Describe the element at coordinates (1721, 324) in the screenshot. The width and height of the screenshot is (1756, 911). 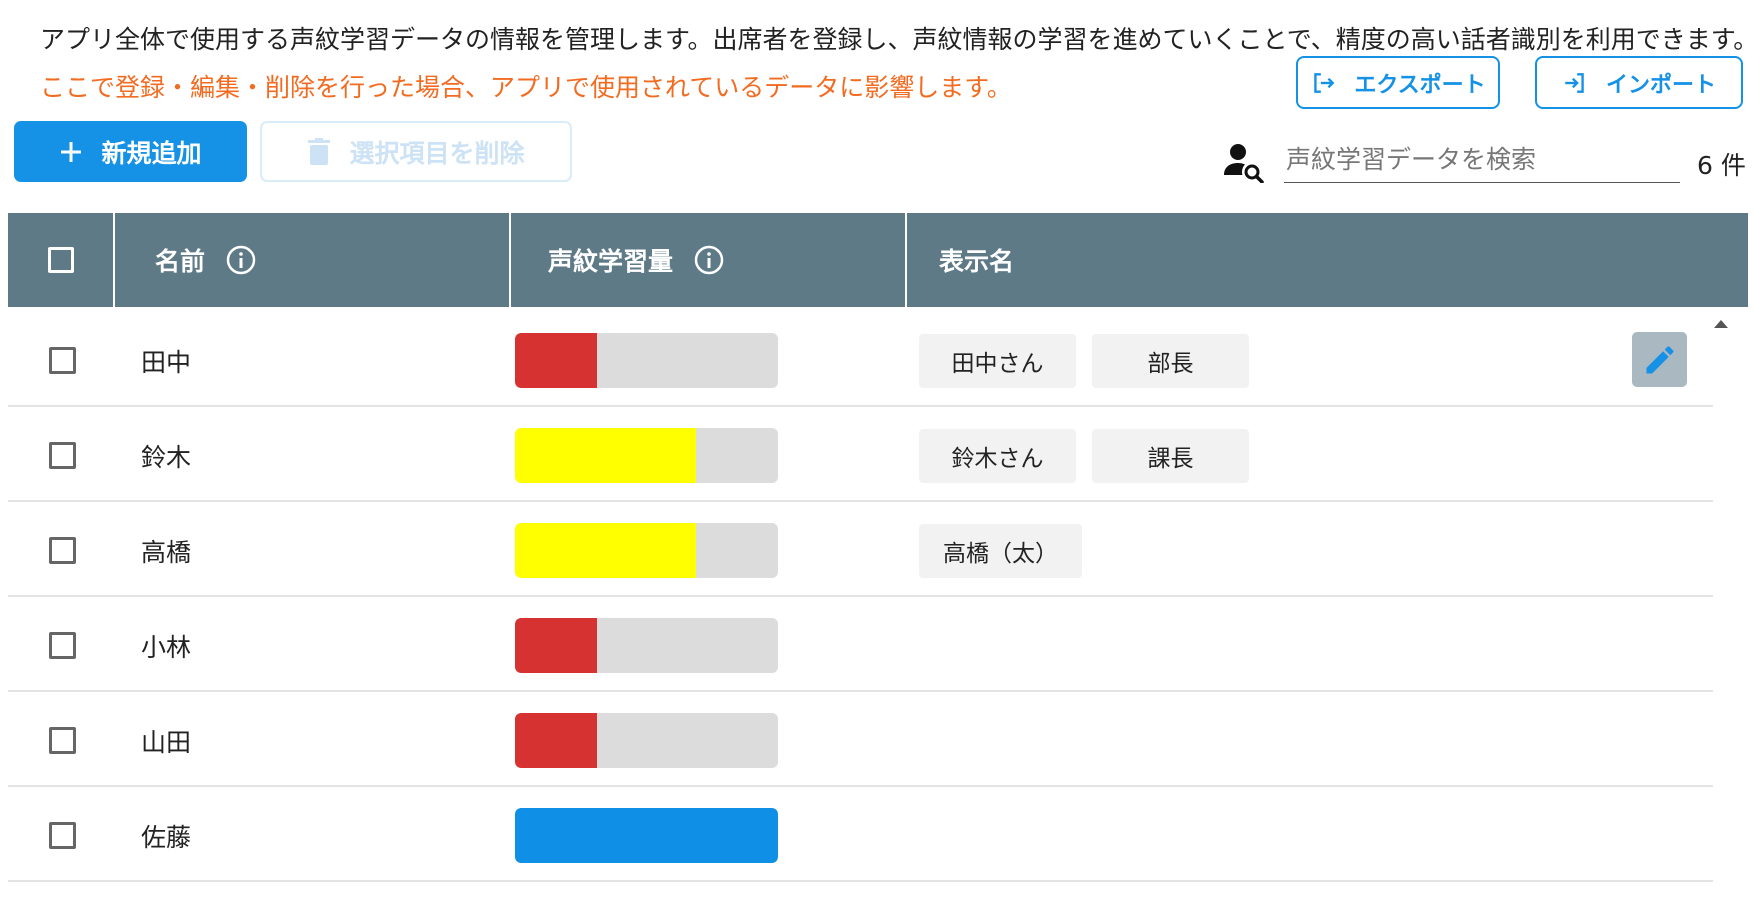
I see `scroll-up-arrow` at that location.